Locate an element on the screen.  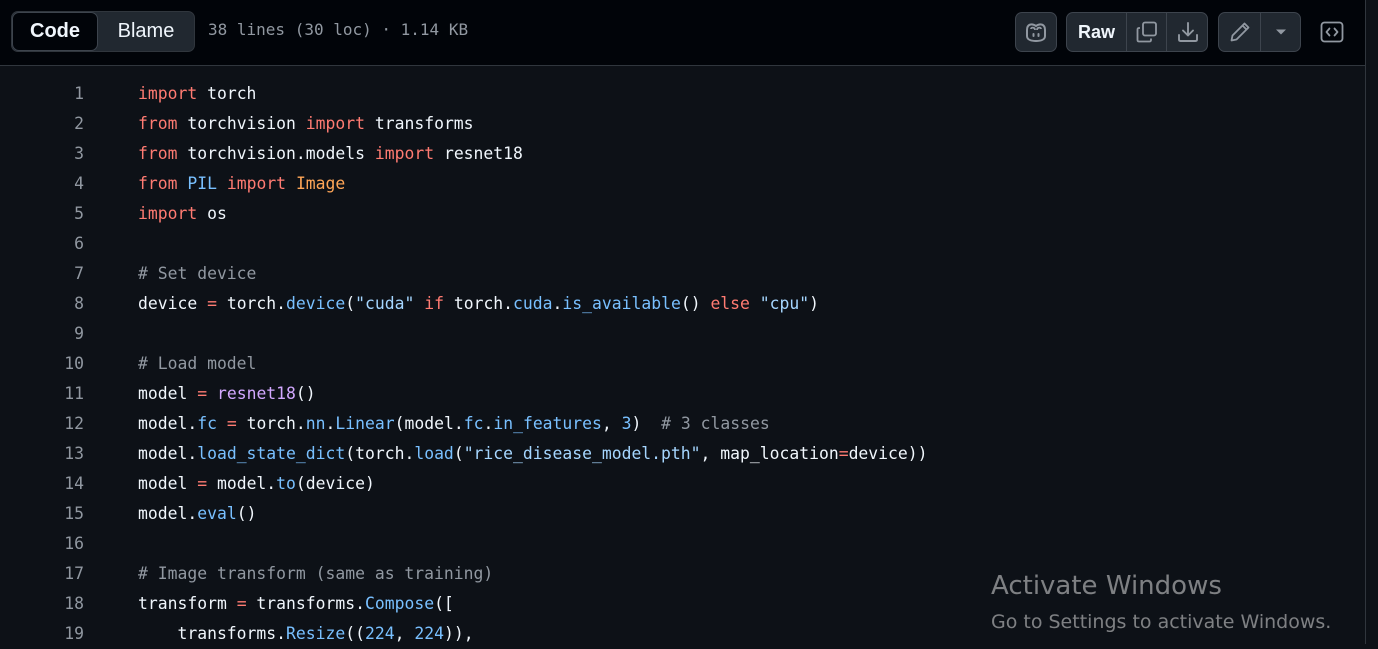
line-number: 18 is located at coordinates (57, 604).